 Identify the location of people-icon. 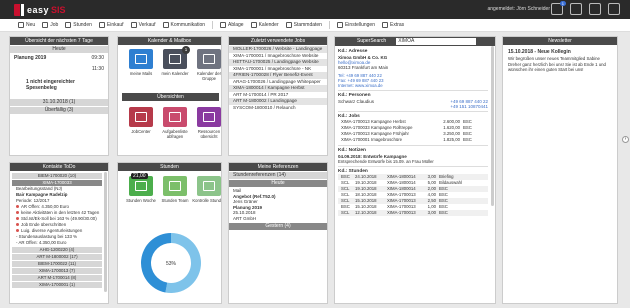
(288, 25).